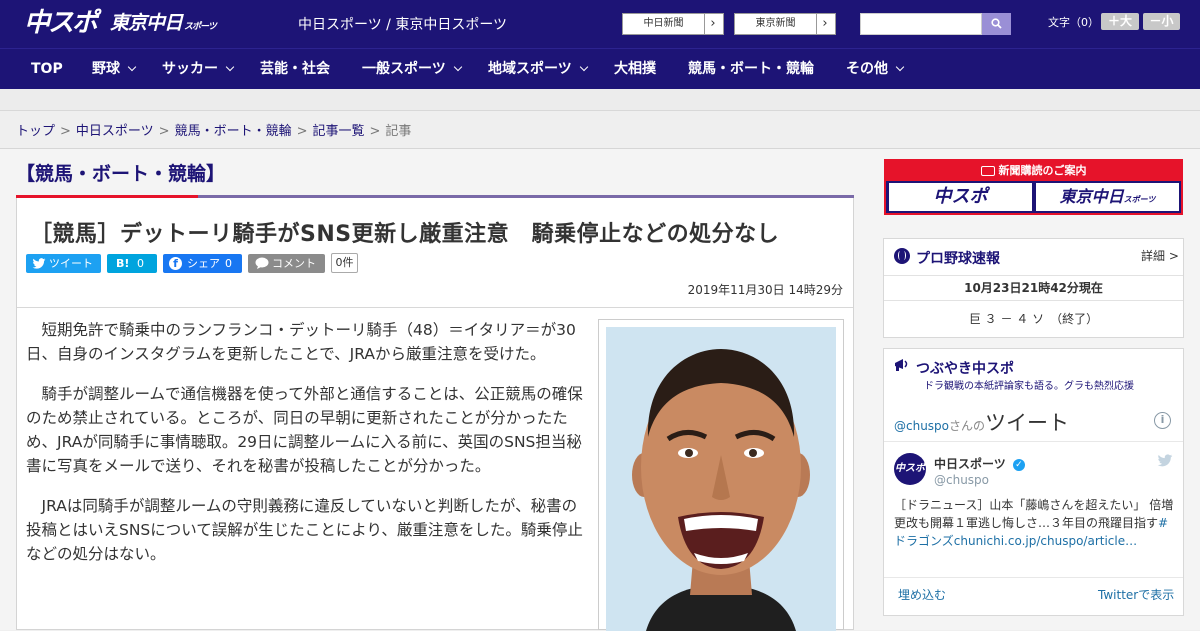 This screenshot has width=1200, height=631. Describe the element at coordinates (1073, 22) in the screenshot. I see `font-size-label: 文字（0）` at that location.